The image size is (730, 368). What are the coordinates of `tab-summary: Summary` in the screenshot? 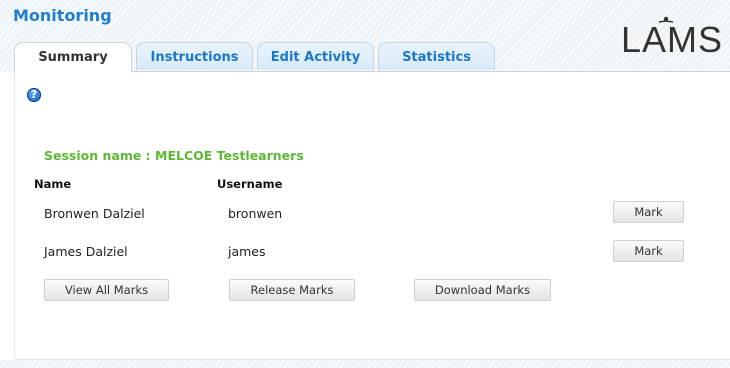 It's located at (73, 57).